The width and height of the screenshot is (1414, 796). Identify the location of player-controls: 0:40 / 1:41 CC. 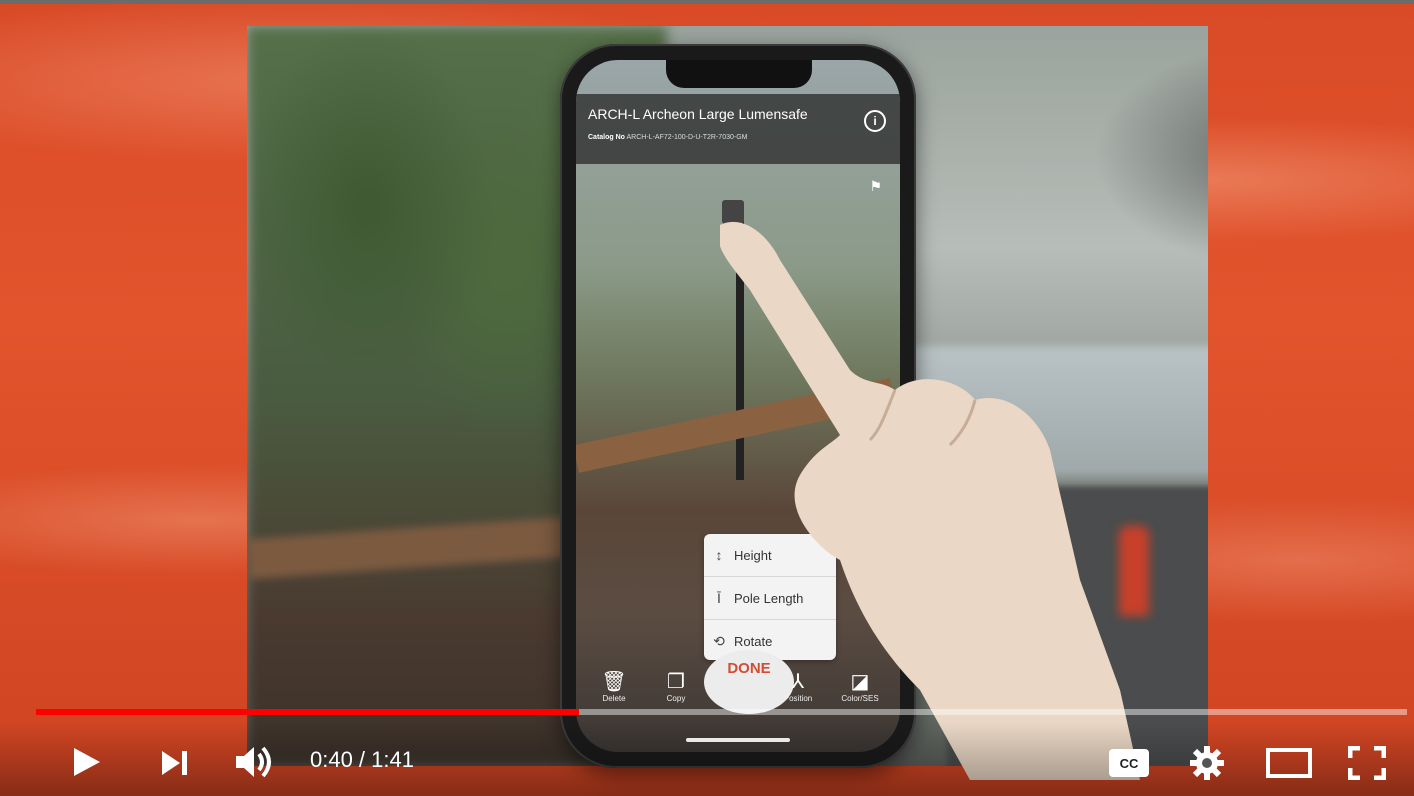
(707, 759).